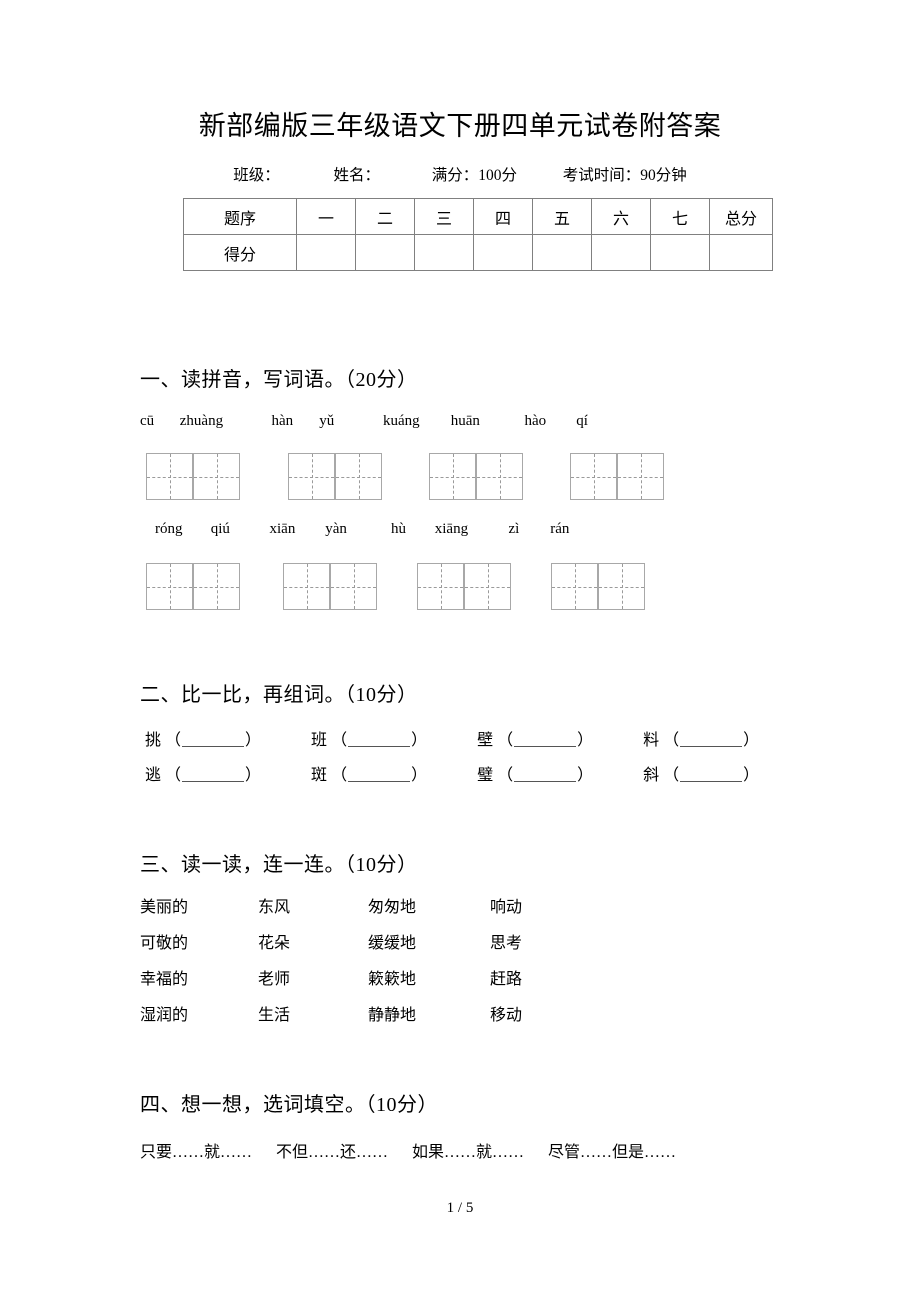  I want to click on section-heading-two: 二、比一比，再组词。（10分）, so click(279, 695).